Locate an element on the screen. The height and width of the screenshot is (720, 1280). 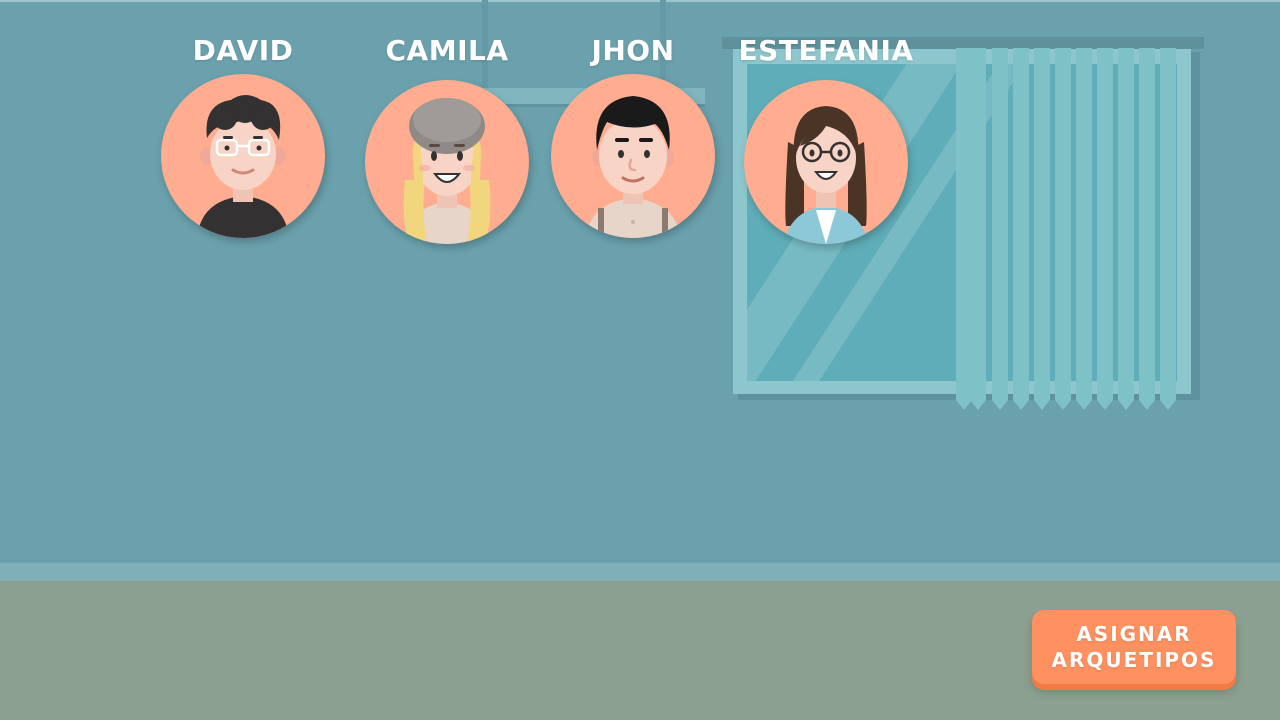
top-edge is located at coordinates (640, 1).